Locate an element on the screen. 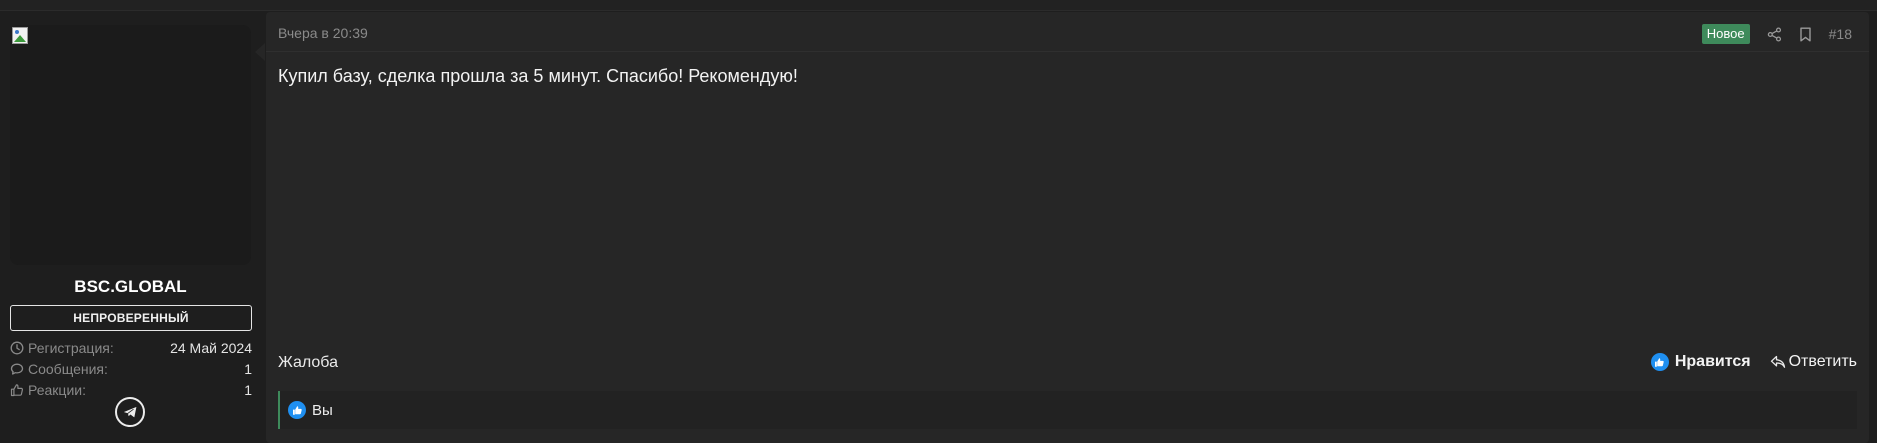  like-icon is located at coordinates (1659, 362).